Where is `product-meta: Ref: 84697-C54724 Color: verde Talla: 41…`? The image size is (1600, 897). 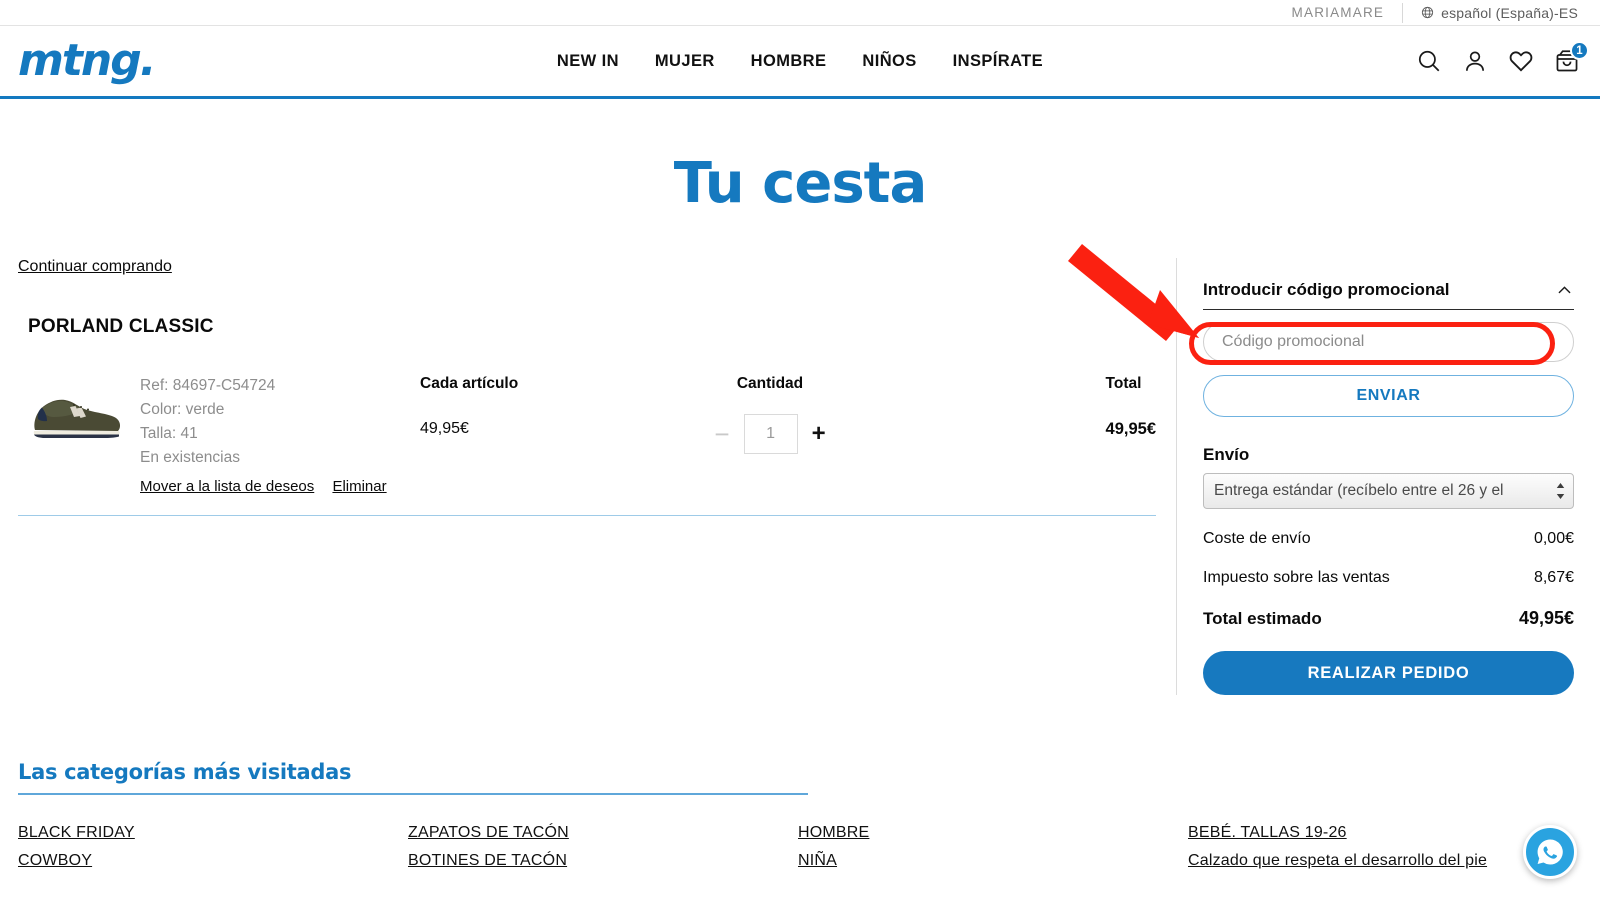 product-meta: Ref: 84697-C54724 Color: verde Talla: 41… is located at coordinates (280, 423).